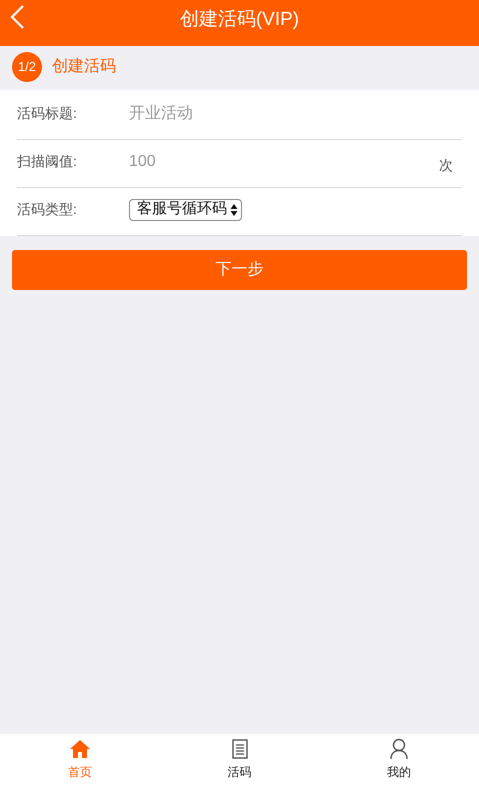  Describe the element at coordinates (185, 209) in the screenshot. I see `type-dropdown: 客服号循环码` at that location.